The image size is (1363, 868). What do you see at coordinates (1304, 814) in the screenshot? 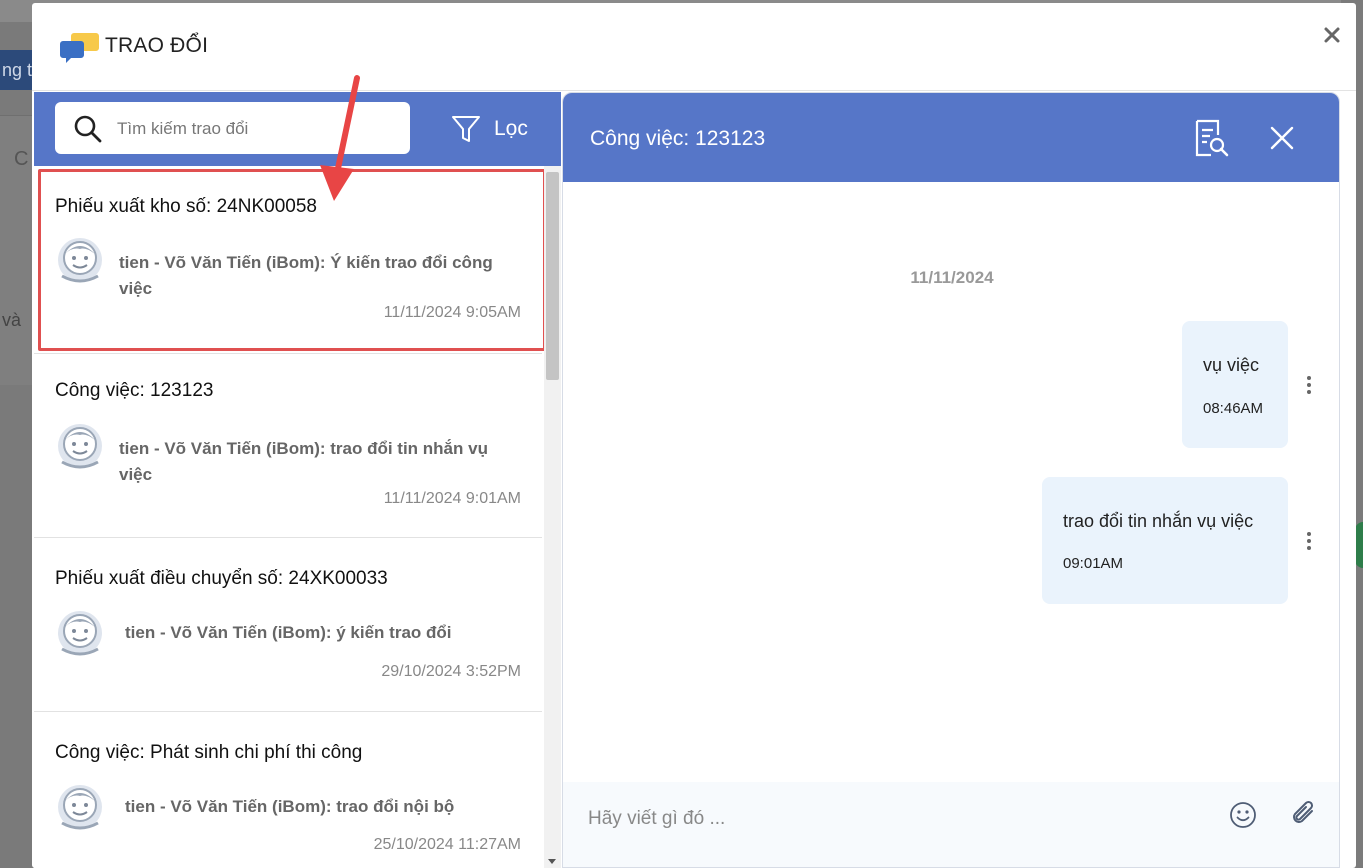
I see `paperclip-icon` at bounding box center [1304, 814].